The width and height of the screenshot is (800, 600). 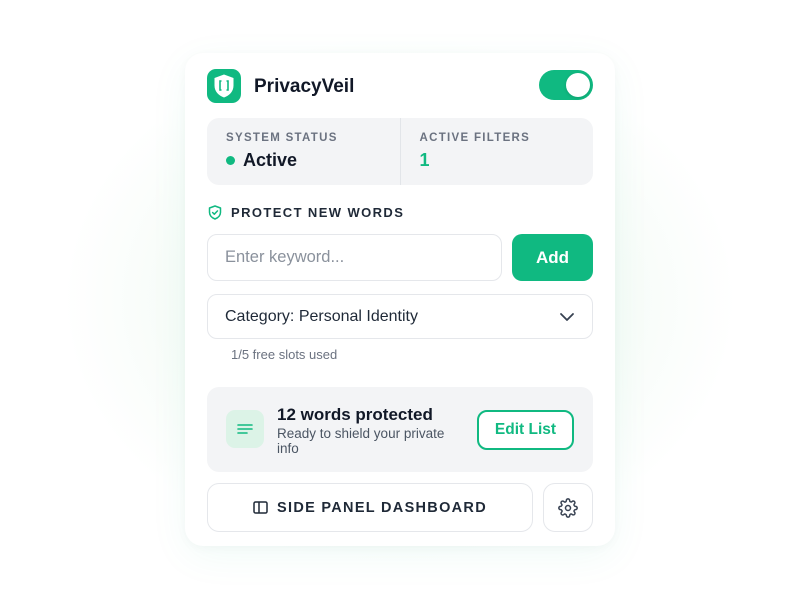 What do you see at coordinates (230, 160) in the screenshot?
I see `status-dot-icon` at bounding box center [230, 160].